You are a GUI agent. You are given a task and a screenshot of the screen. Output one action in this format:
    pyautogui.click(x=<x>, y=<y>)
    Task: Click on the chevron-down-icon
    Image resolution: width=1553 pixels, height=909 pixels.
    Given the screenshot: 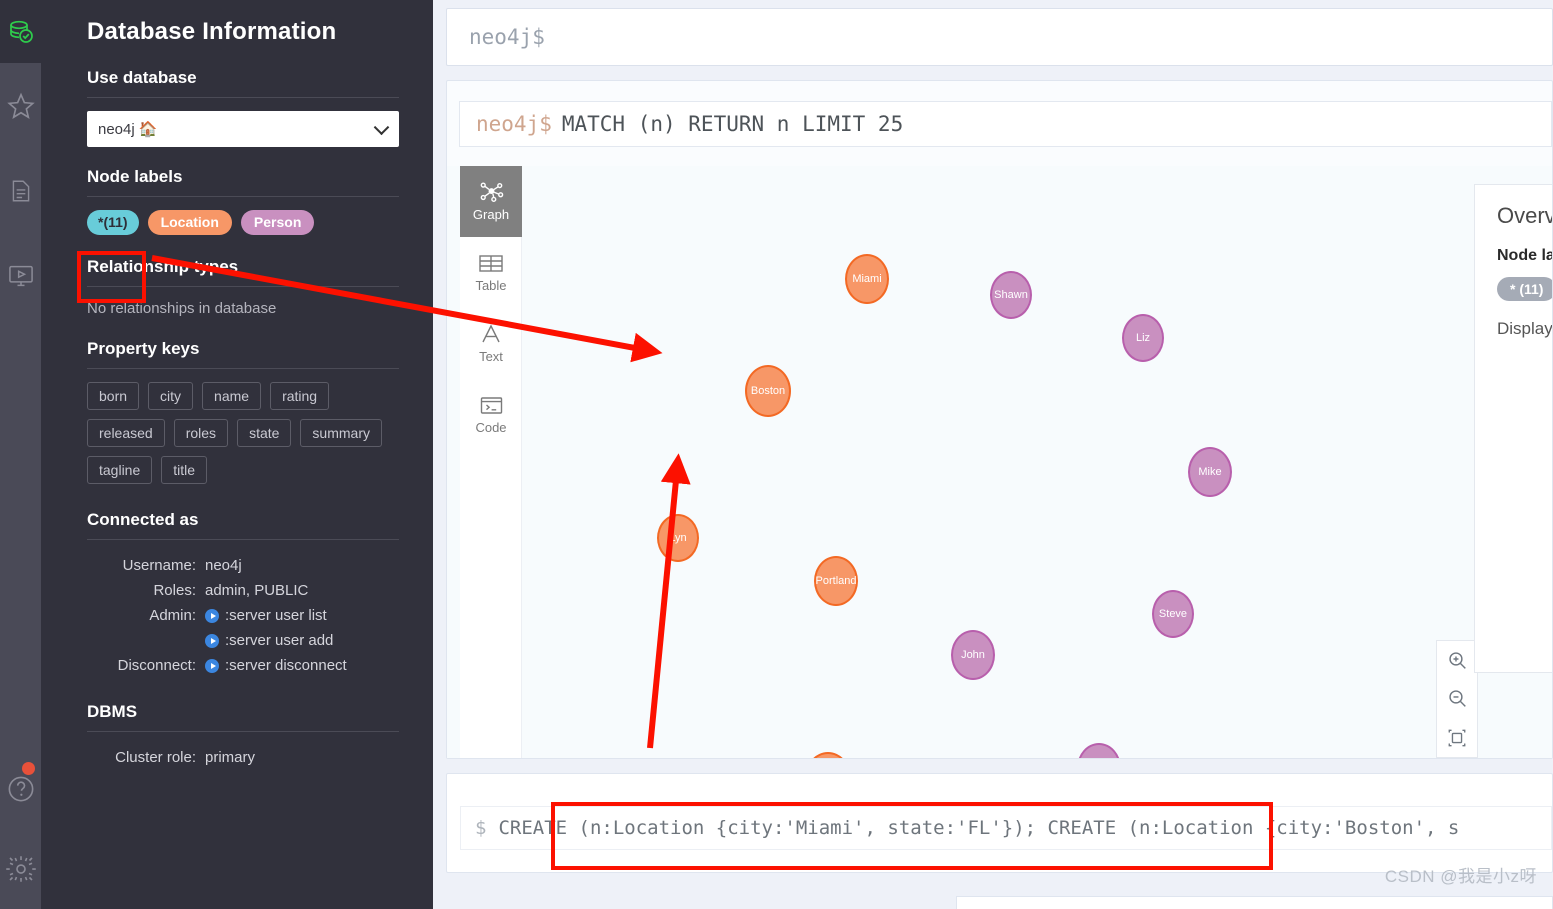 What is the action you would take?
    pyautogui.click(x=381, y=127)
    